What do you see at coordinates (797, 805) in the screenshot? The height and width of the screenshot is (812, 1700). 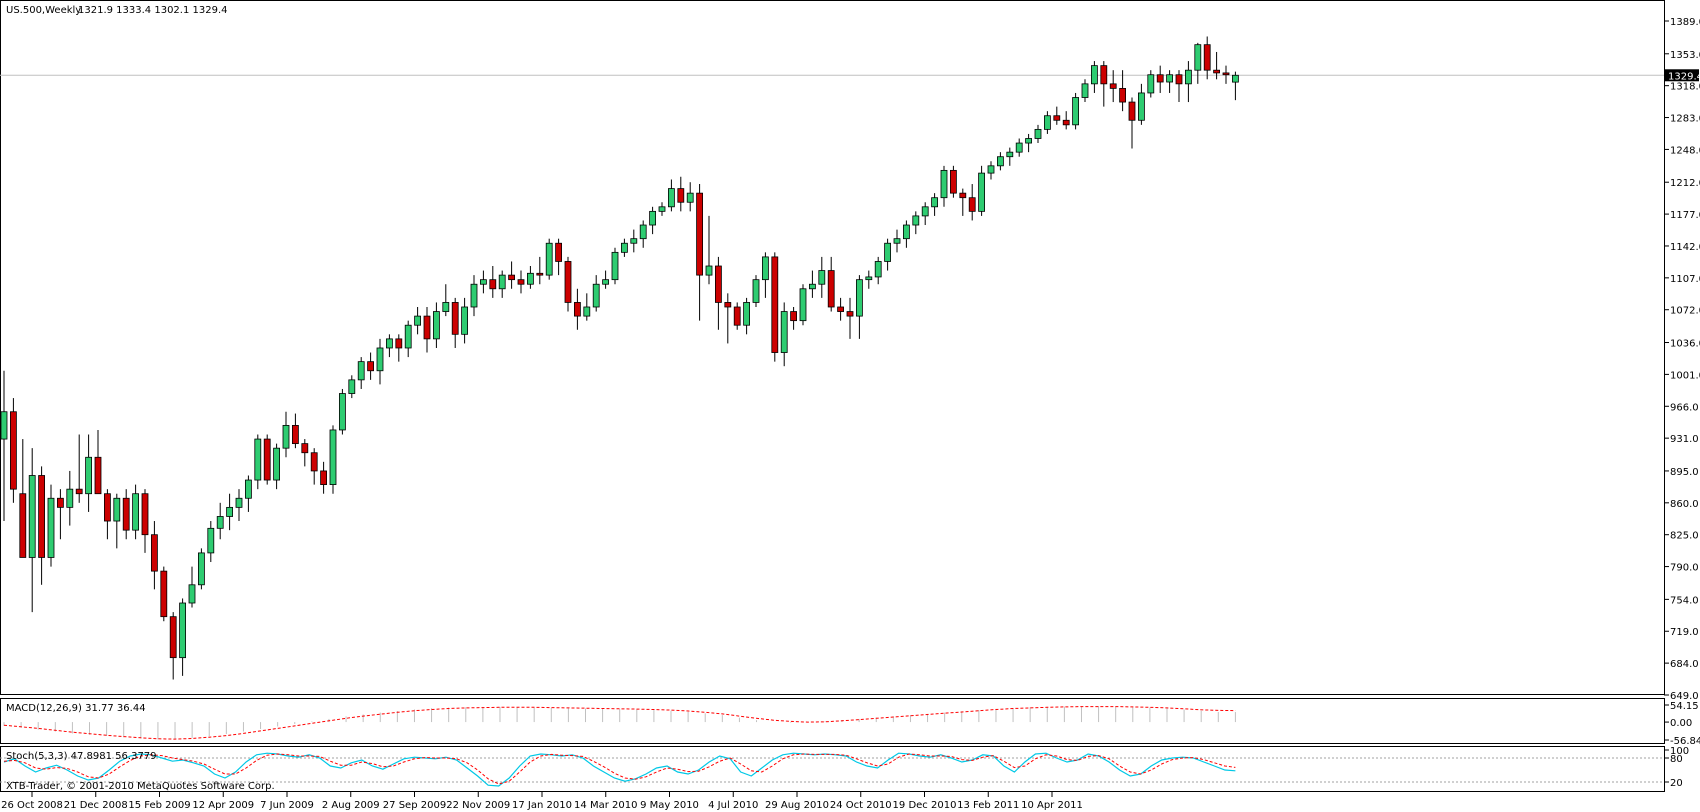 I see `time-tick-label: 29 Aug 2010` at bounding box center [797, 805].